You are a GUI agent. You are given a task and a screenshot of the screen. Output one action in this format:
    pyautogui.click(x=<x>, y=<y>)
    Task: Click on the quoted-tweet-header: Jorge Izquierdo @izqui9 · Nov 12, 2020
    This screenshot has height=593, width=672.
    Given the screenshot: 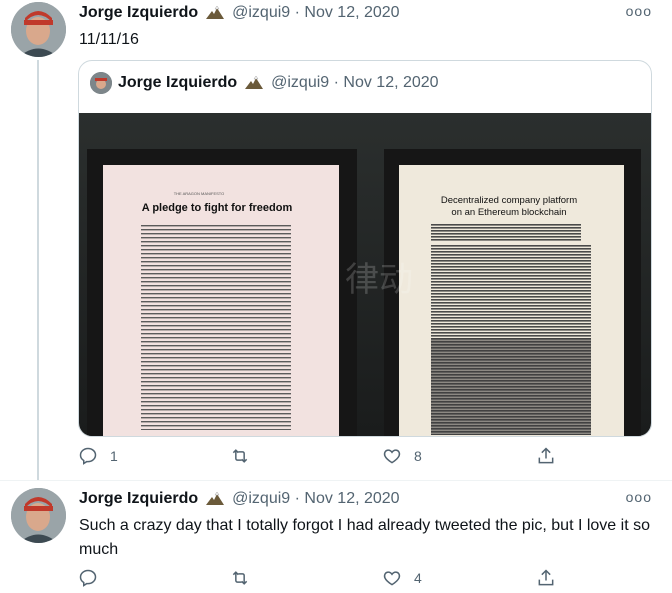 What is the action you would take?
    pyautogui.click(x=264, y=83)
    